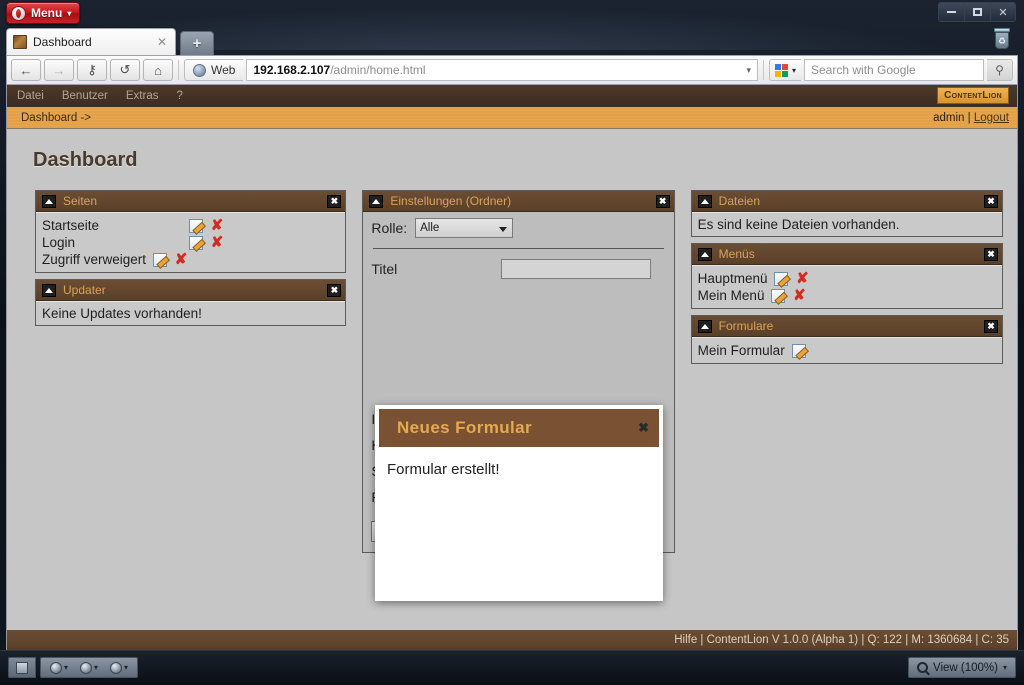 This screenshot has width=1024, height=685. Describe the element at coordinates (91, 41) in the screenshot. I see `tab-dashboard: Dashboard ✕` at that location.